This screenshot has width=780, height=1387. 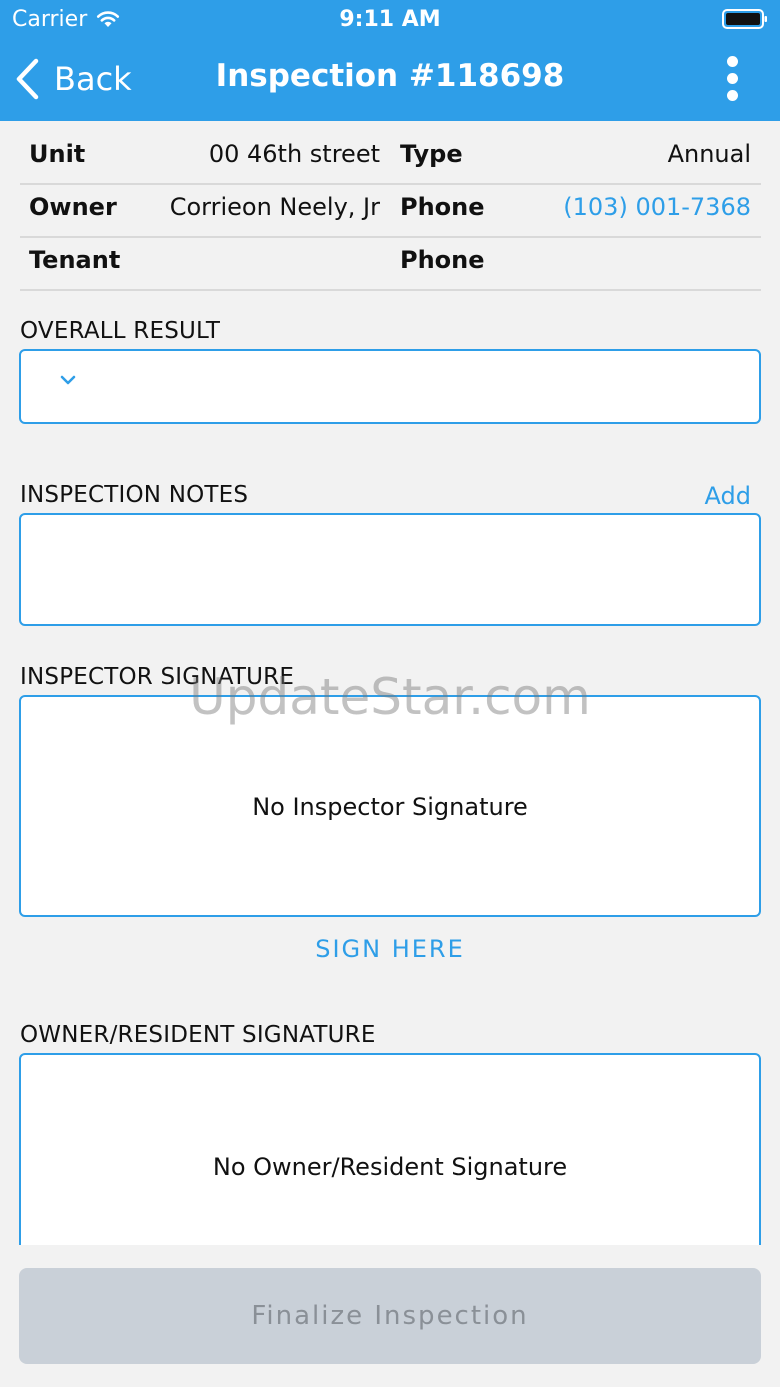 I want to click on navigation-bar: Carrier 9:11 AM Back Inspection #118698, so click(x=390, y=60).